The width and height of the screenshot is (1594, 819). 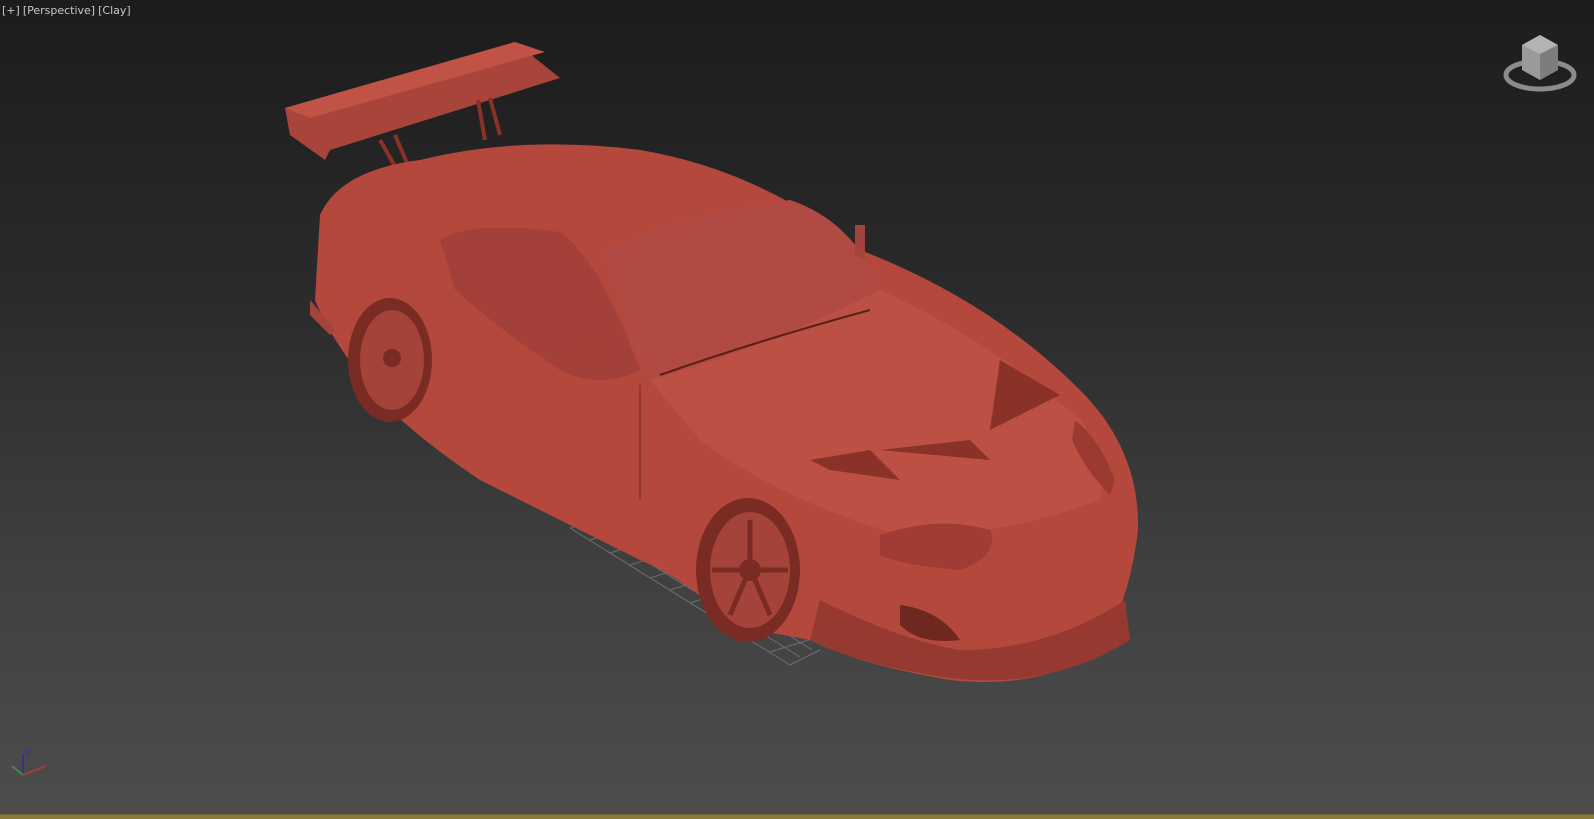 What do you see at coordinates (1540, 62) in the screenshot?
I see `viewcube` at bounding box center [1540, 62].